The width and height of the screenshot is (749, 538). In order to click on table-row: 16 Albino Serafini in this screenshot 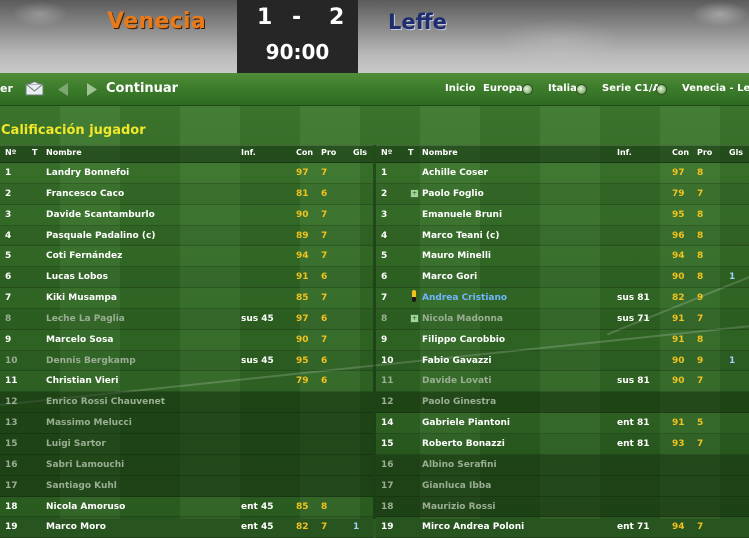, I will do `click(562, 465)`.